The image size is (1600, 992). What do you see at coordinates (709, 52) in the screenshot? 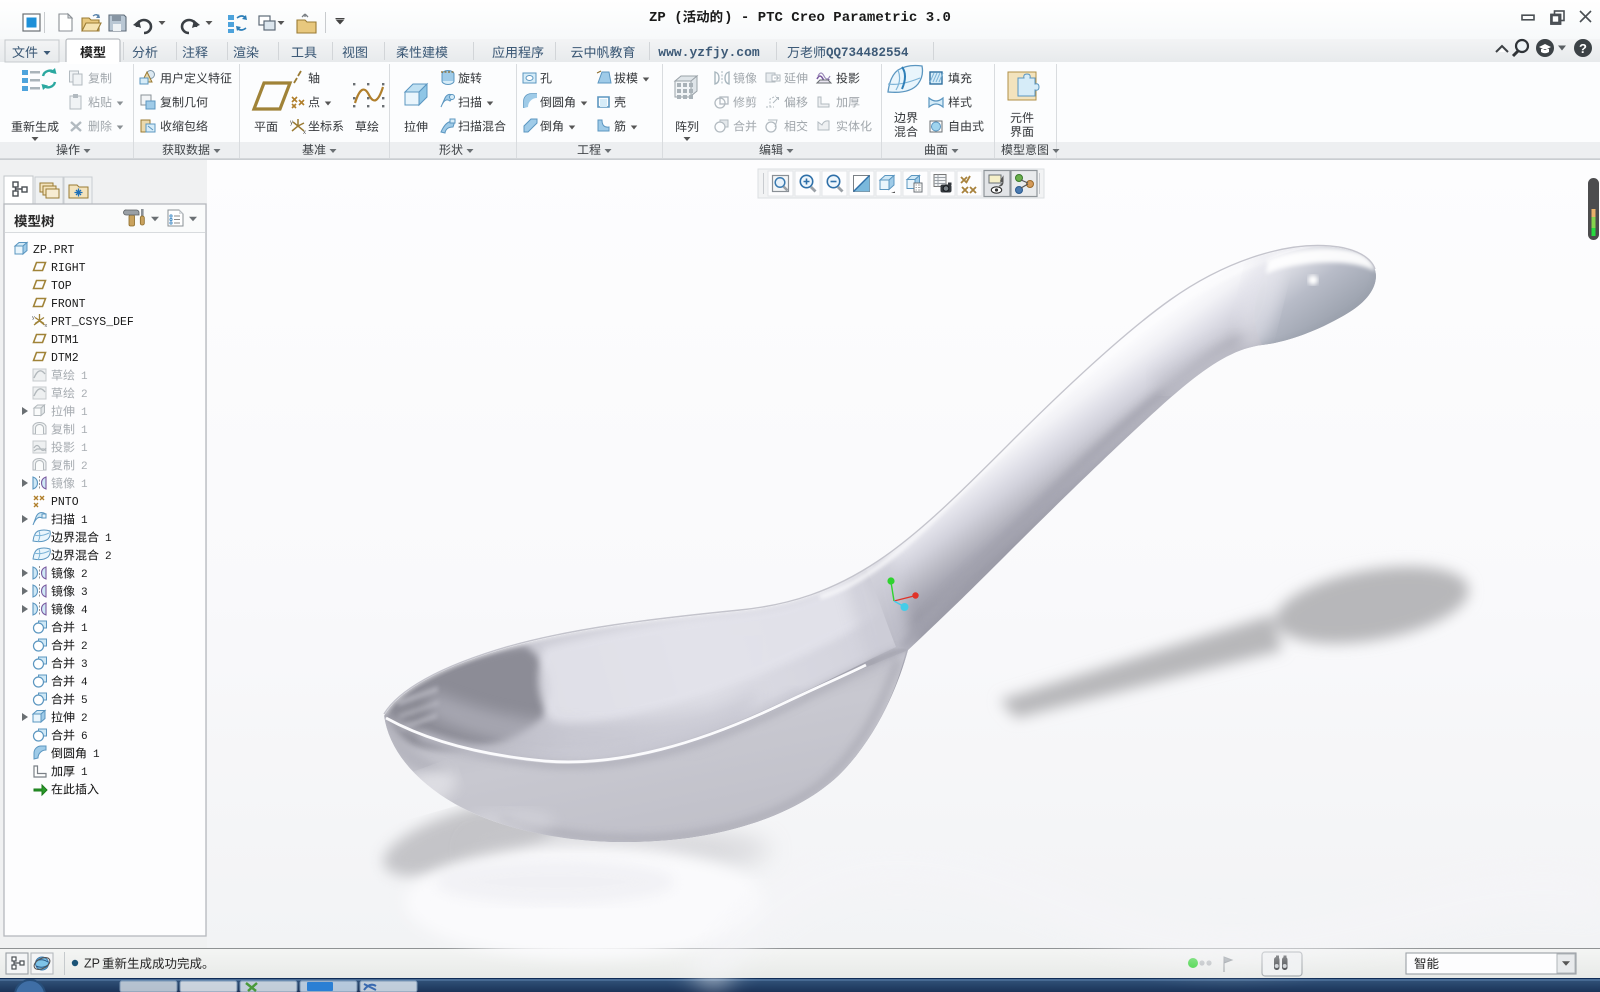
I see `svg-text: www.yzfjy.com` at bounding box center [709, 52].